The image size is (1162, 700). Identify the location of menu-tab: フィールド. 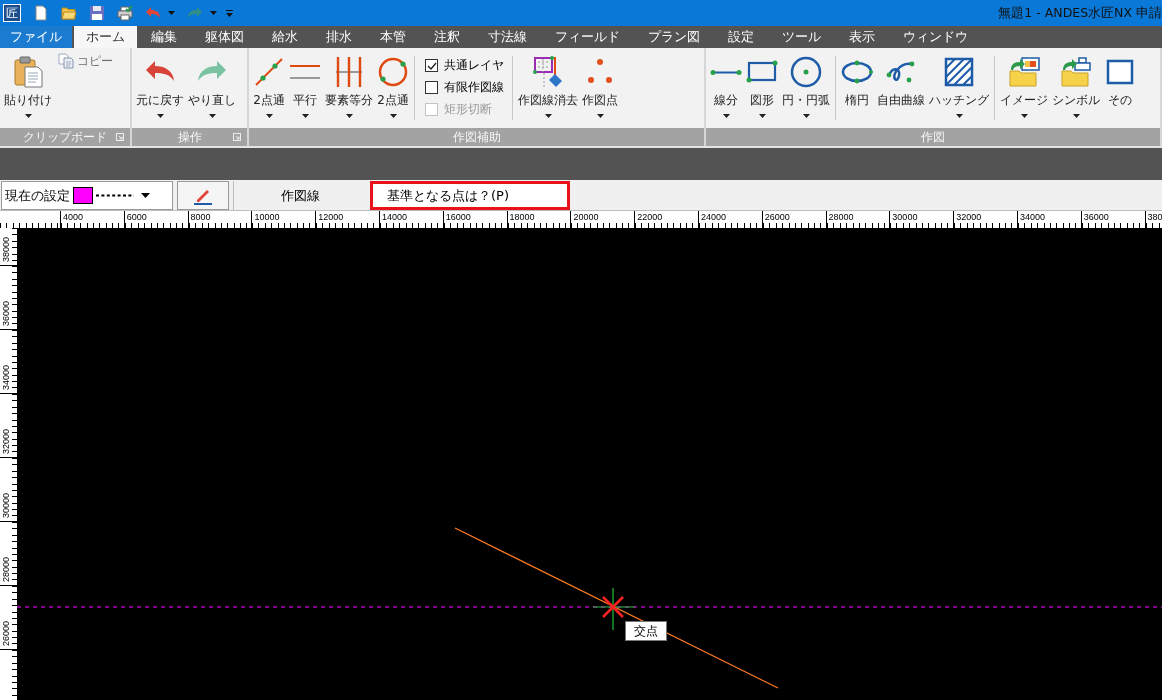
(587, 37).